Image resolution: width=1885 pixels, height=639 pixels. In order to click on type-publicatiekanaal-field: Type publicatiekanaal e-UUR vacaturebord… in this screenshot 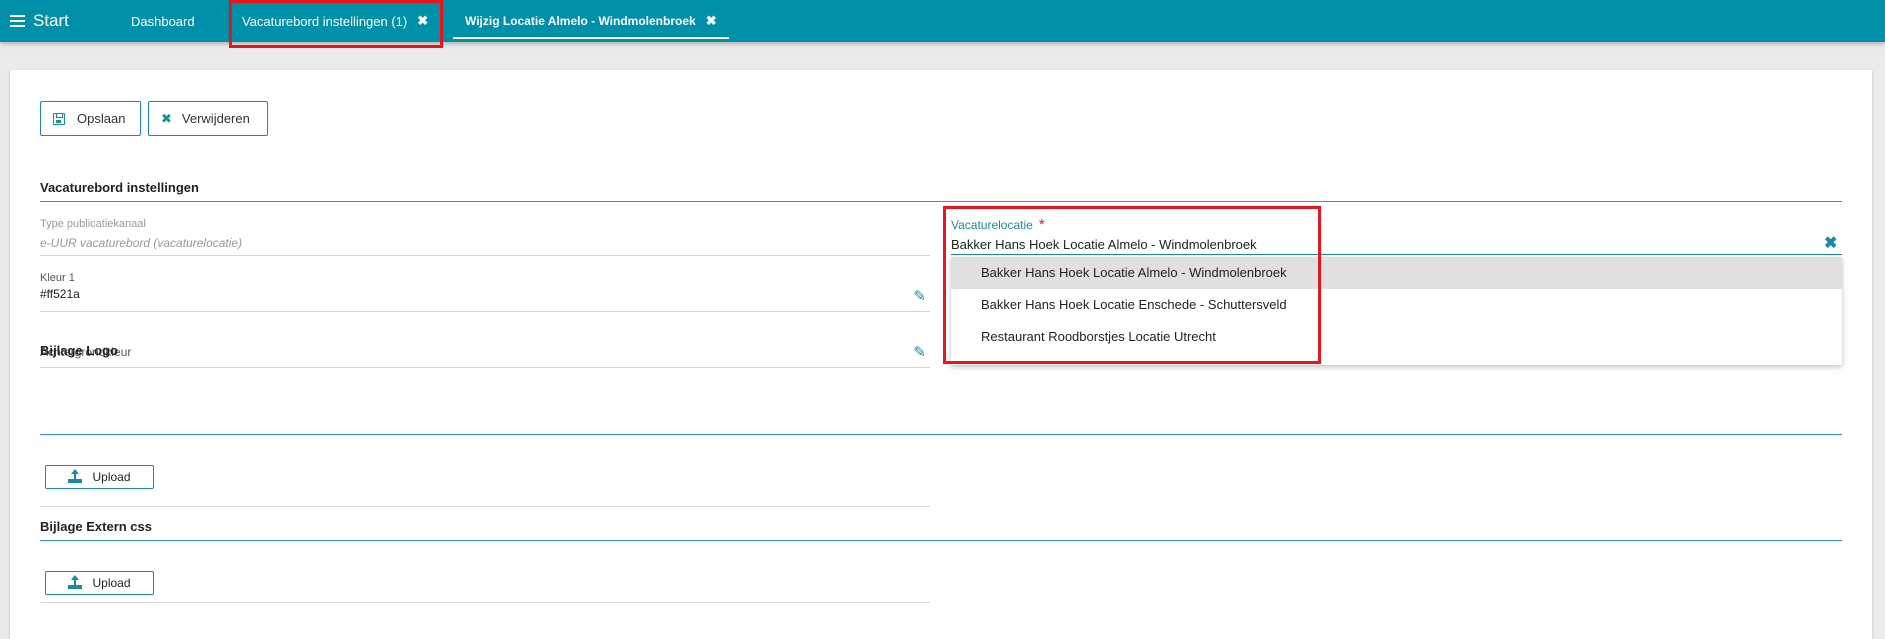, I will do `click(485, 237)`.